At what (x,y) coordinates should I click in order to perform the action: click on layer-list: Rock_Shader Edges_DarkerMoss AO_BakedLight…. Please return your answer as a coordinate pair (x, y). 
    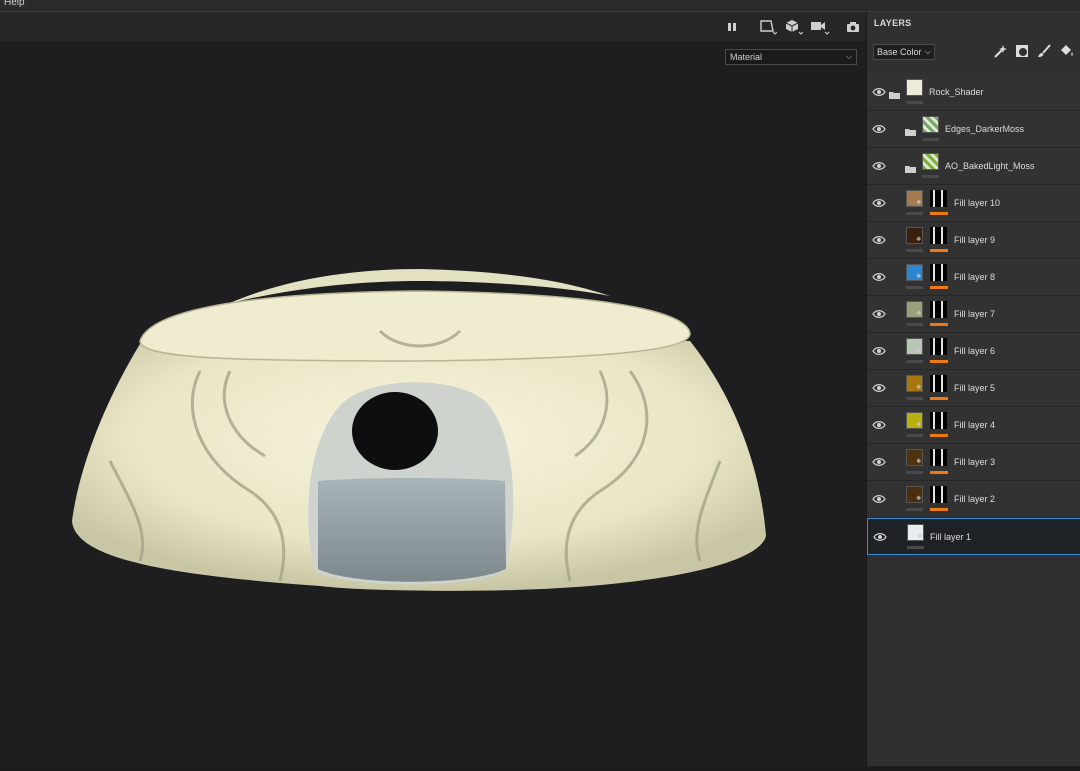
    Looking at the image, I should click on (973, 314).